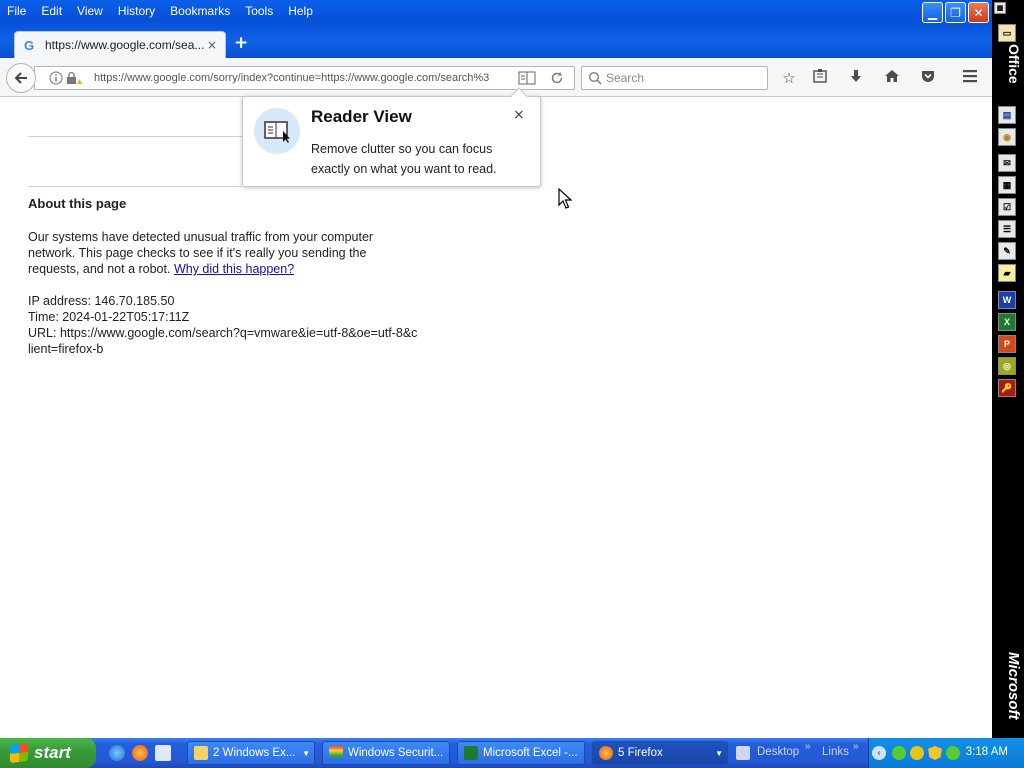 This screenshot has height=768, width=1024. What do you see at coordinates (90, 11) in the screenshot?
I see `menu-view: View` at bounding box center [90, 11].